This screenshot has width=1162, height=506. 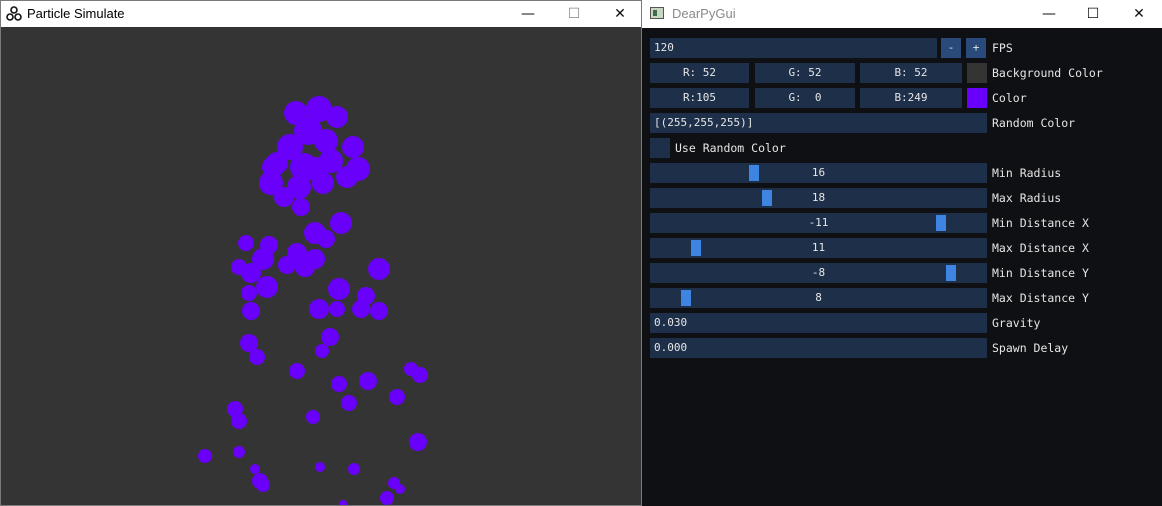 I want to click on window-title: DearPyGui, so click(x=704, y=13).